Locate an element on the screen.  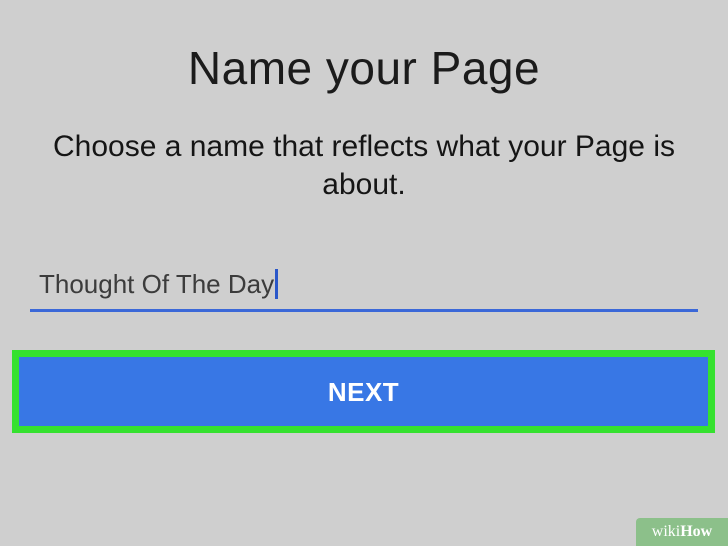
page-name-value: Thought Of The Day is located at coordinates (156, 284).